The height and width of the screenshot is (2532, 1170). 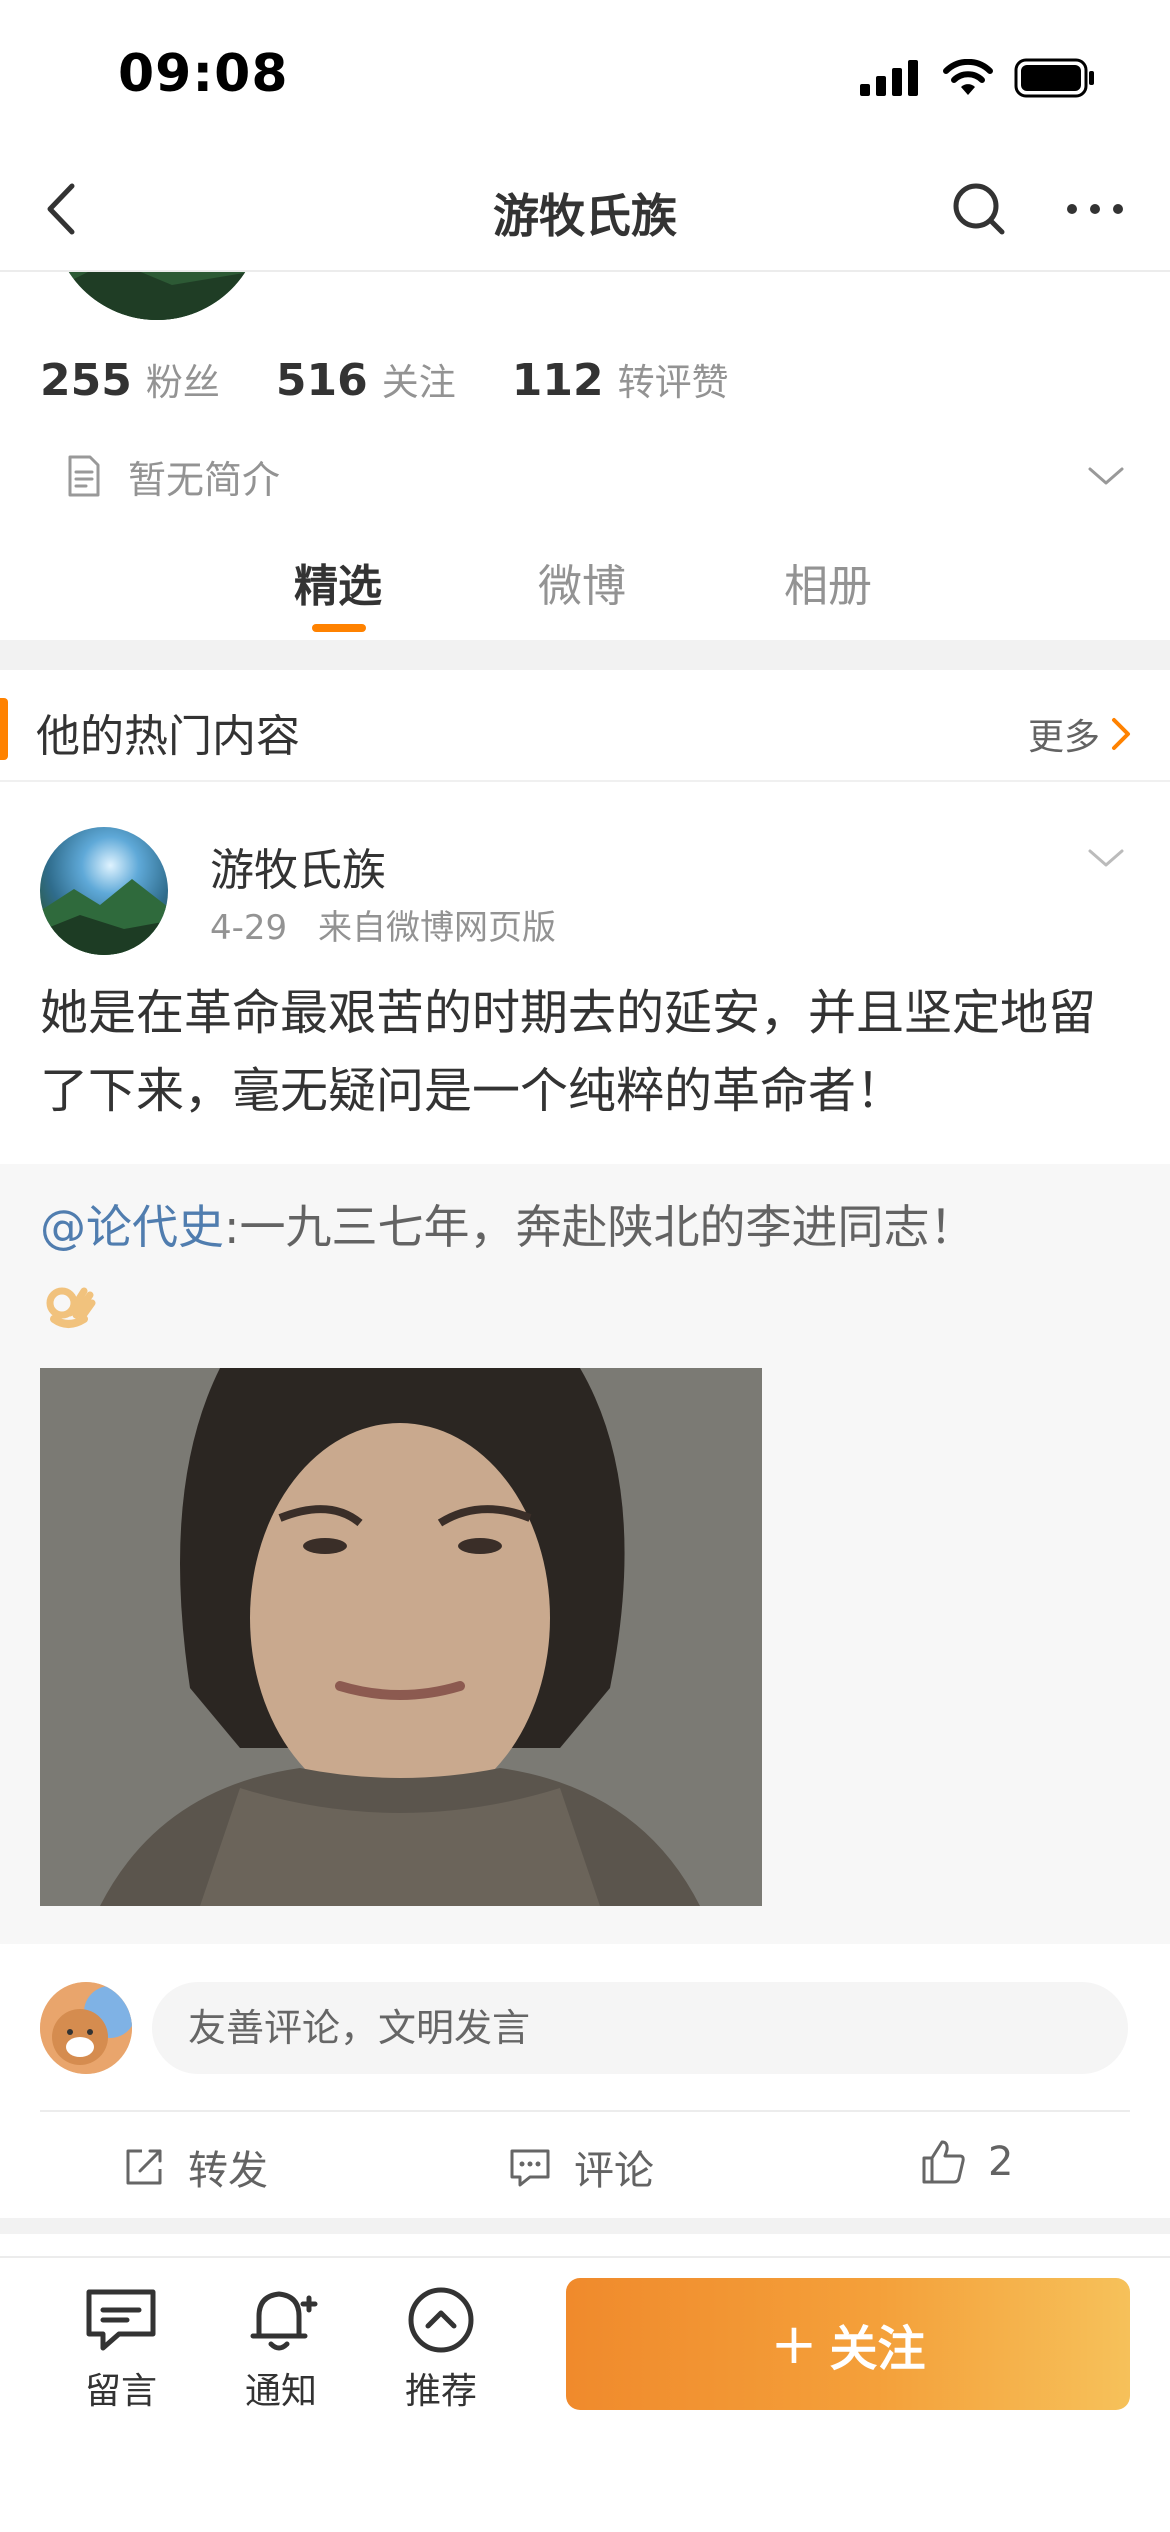 I want to click on post-text: 她是在革命最艰苦的时期去的延安，并且坚定地留了下来，毫无疑问是一个纯粹的革命者！, so click(x=568, y=1052).